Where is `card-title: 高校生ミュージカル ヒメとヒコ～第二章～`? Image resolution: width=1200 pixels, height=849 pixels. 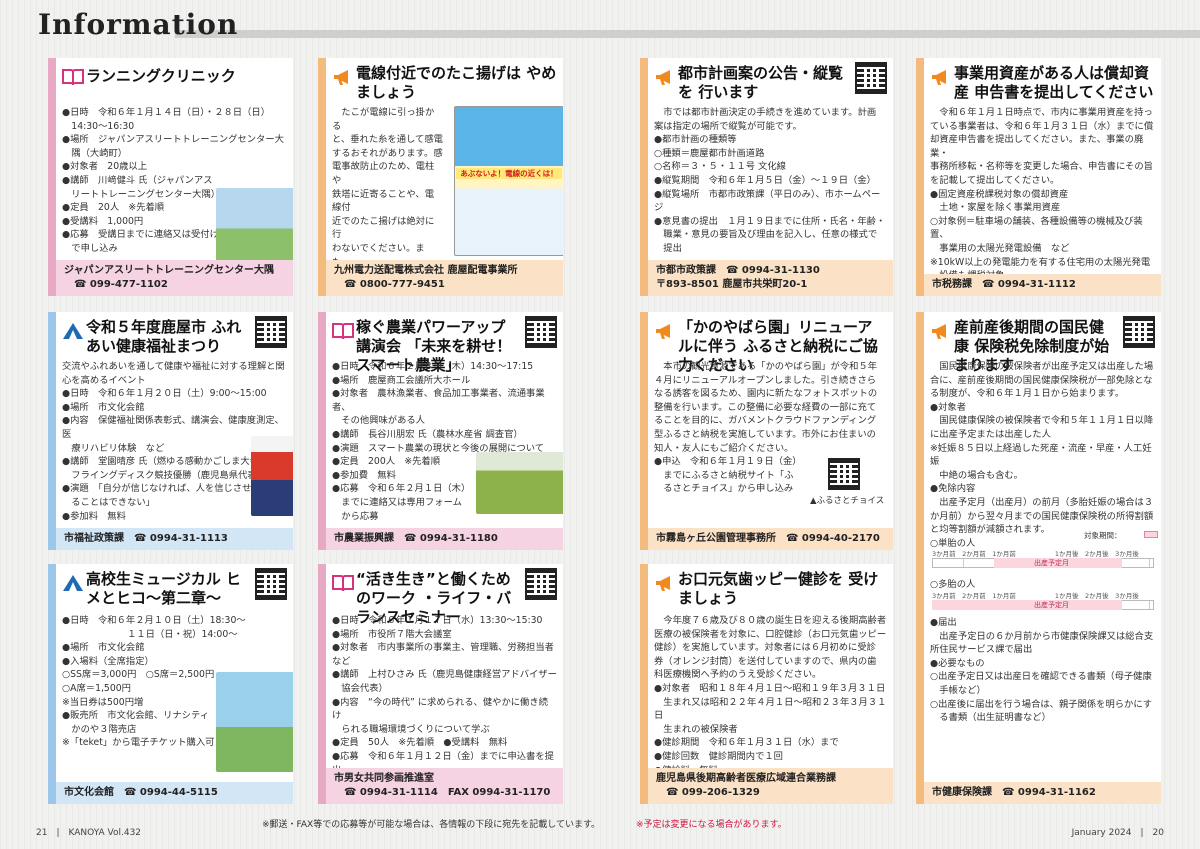
card-title: 高校生ミュージカル ヒメとヒコ～第二章～ is located at coordinates (163, 588).